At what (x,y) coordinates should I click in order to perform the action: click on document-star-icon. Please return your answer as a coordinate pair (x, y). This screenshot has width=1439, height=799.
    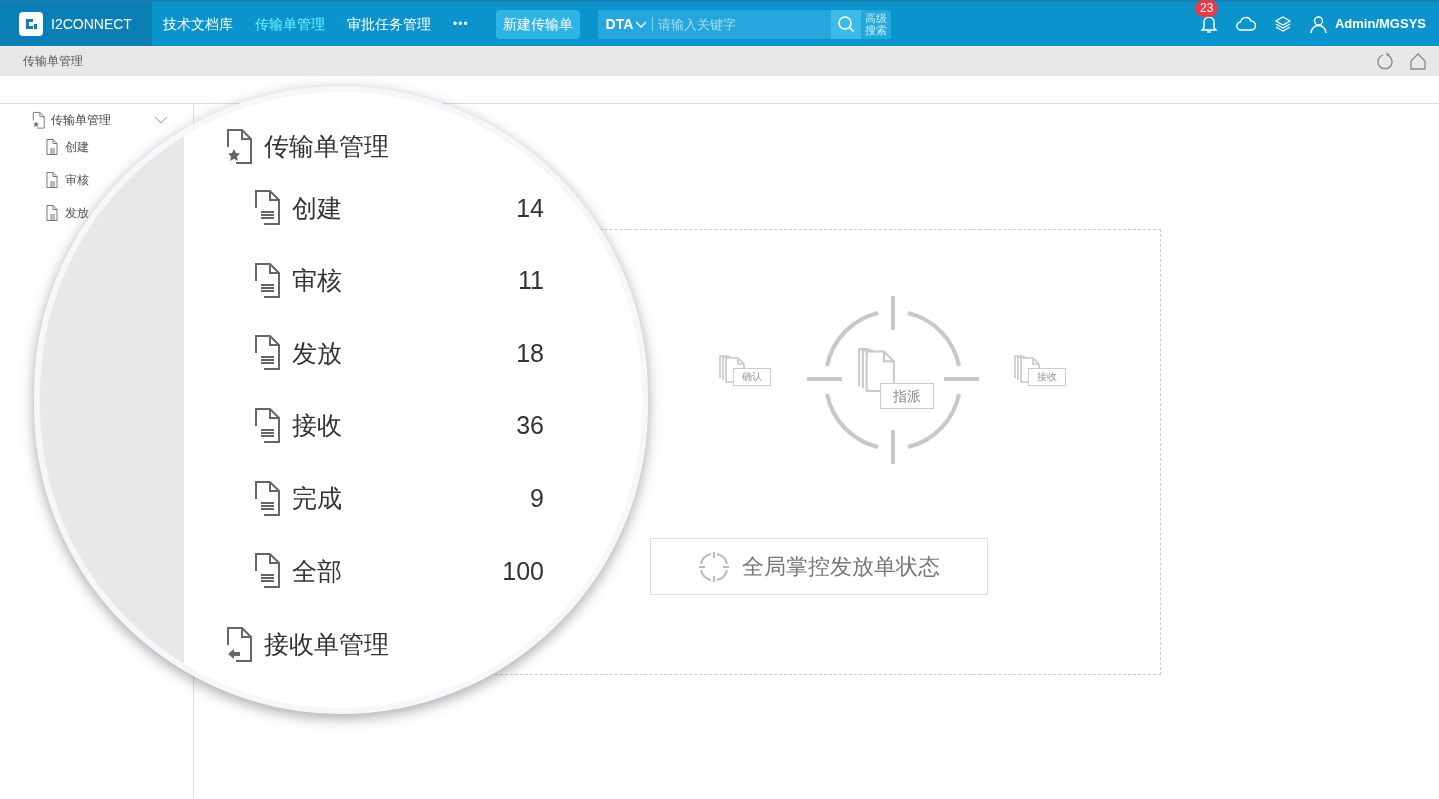
    Looking at the image, I should click on (38, 120).